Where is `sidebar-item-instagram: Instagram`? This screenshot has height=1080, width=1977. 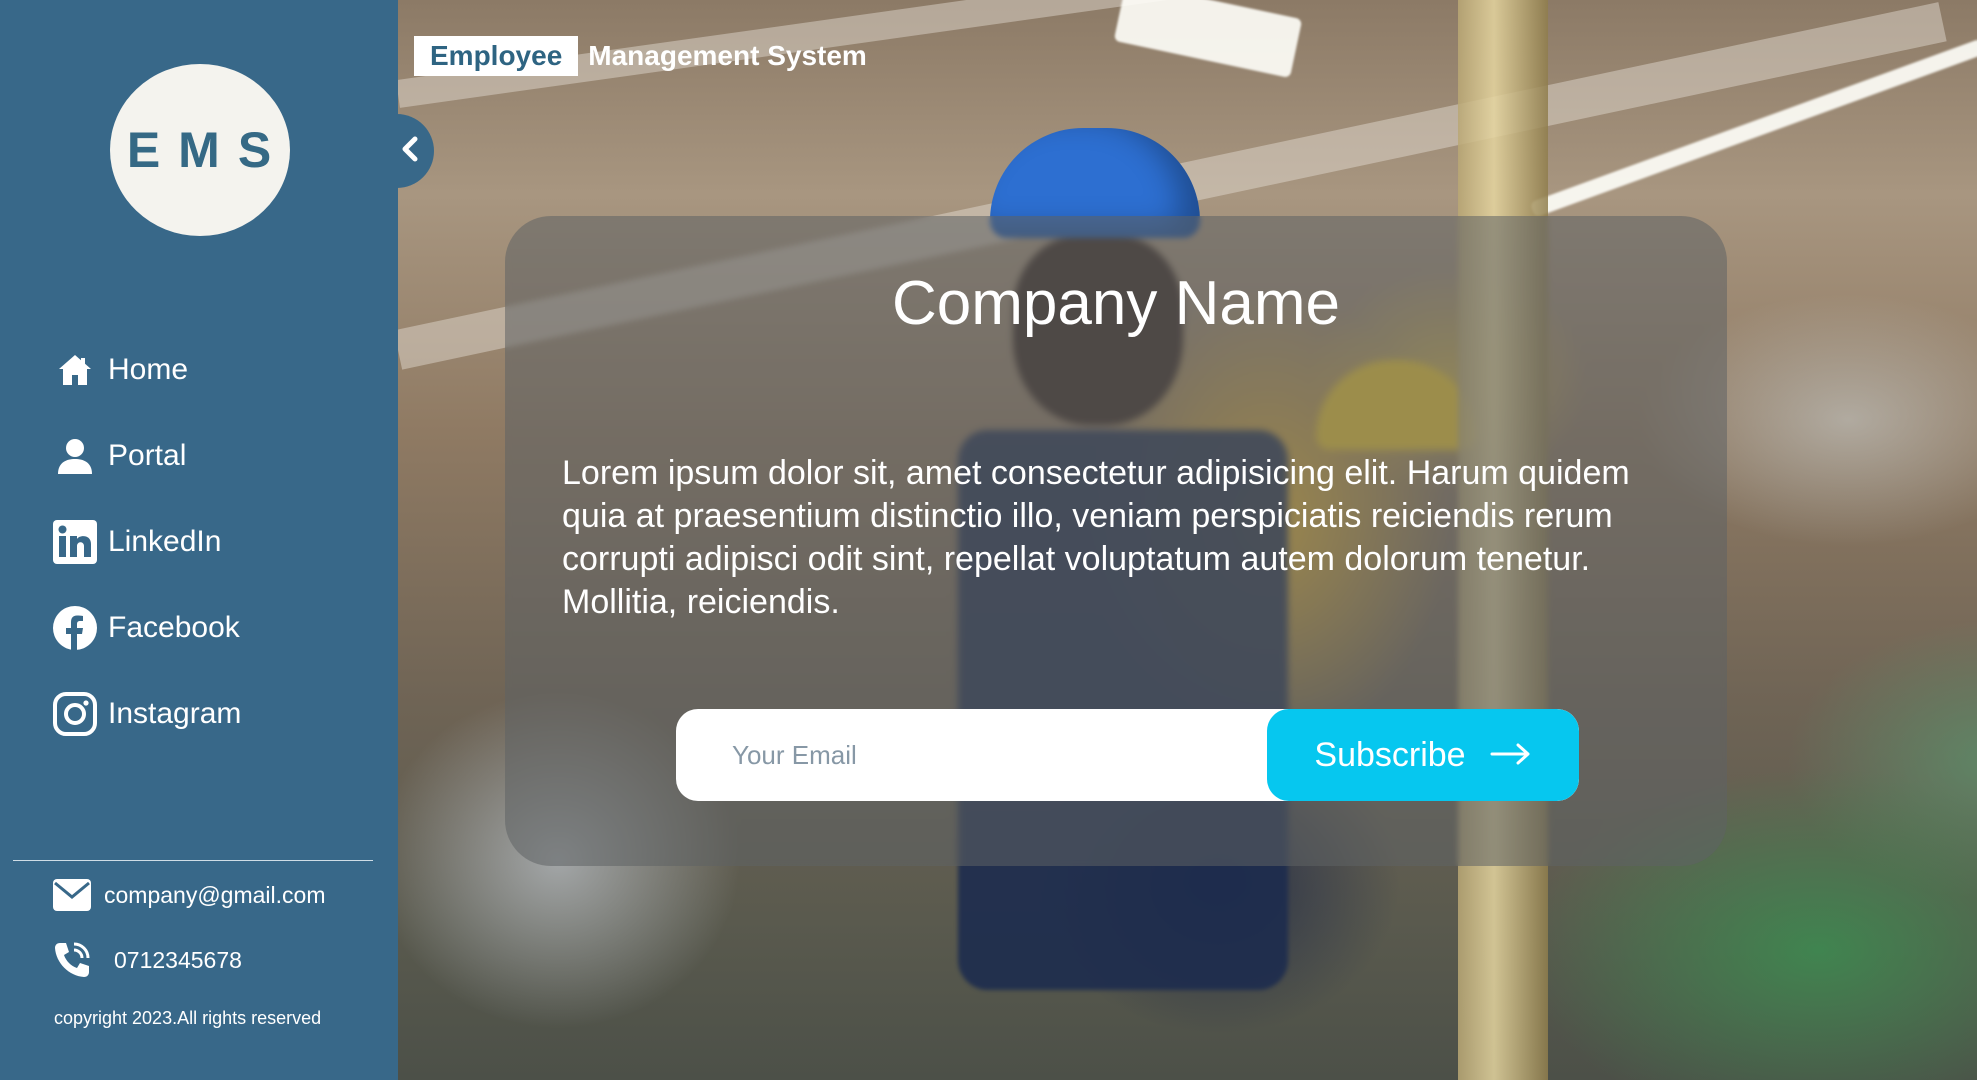 sidebar-item-instagram: Instagram is located at coordinates (146, 714).